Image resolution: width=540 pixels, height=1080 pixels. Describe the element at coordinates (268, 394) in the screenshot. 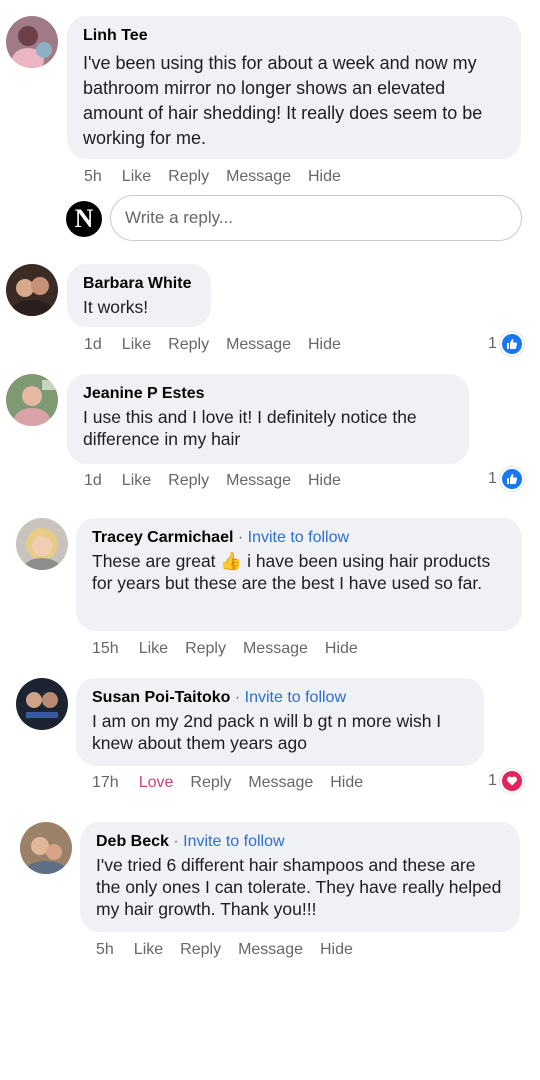

I see `comment-author: Jeanine P Estes` at that location.